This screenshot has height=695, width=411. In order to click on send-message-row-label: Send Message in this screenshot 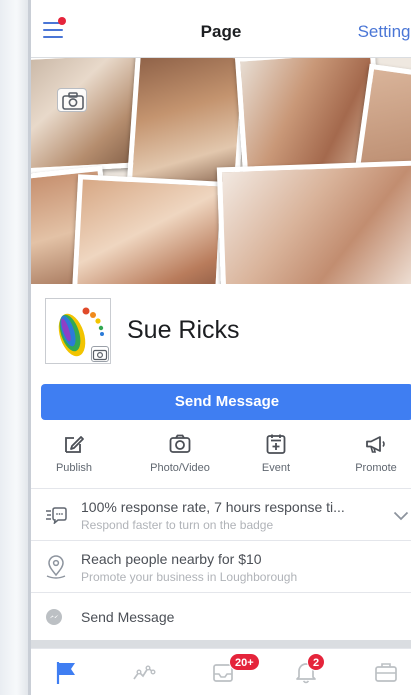, I will do `click(128, 617)`.